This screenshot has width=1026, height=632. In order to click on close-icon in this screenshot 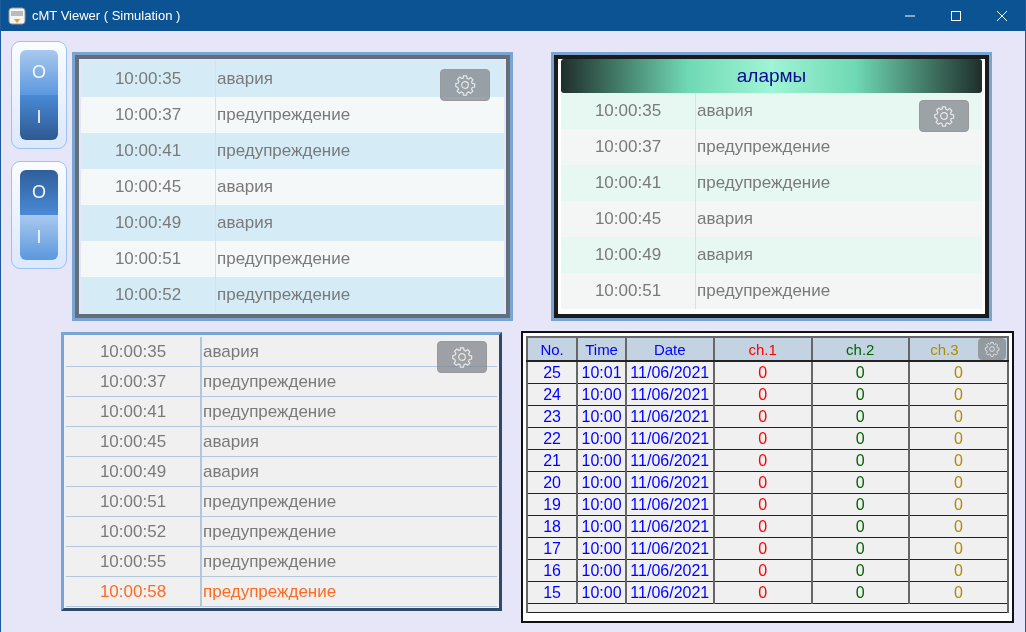, I will do `click(1002, 15)`.